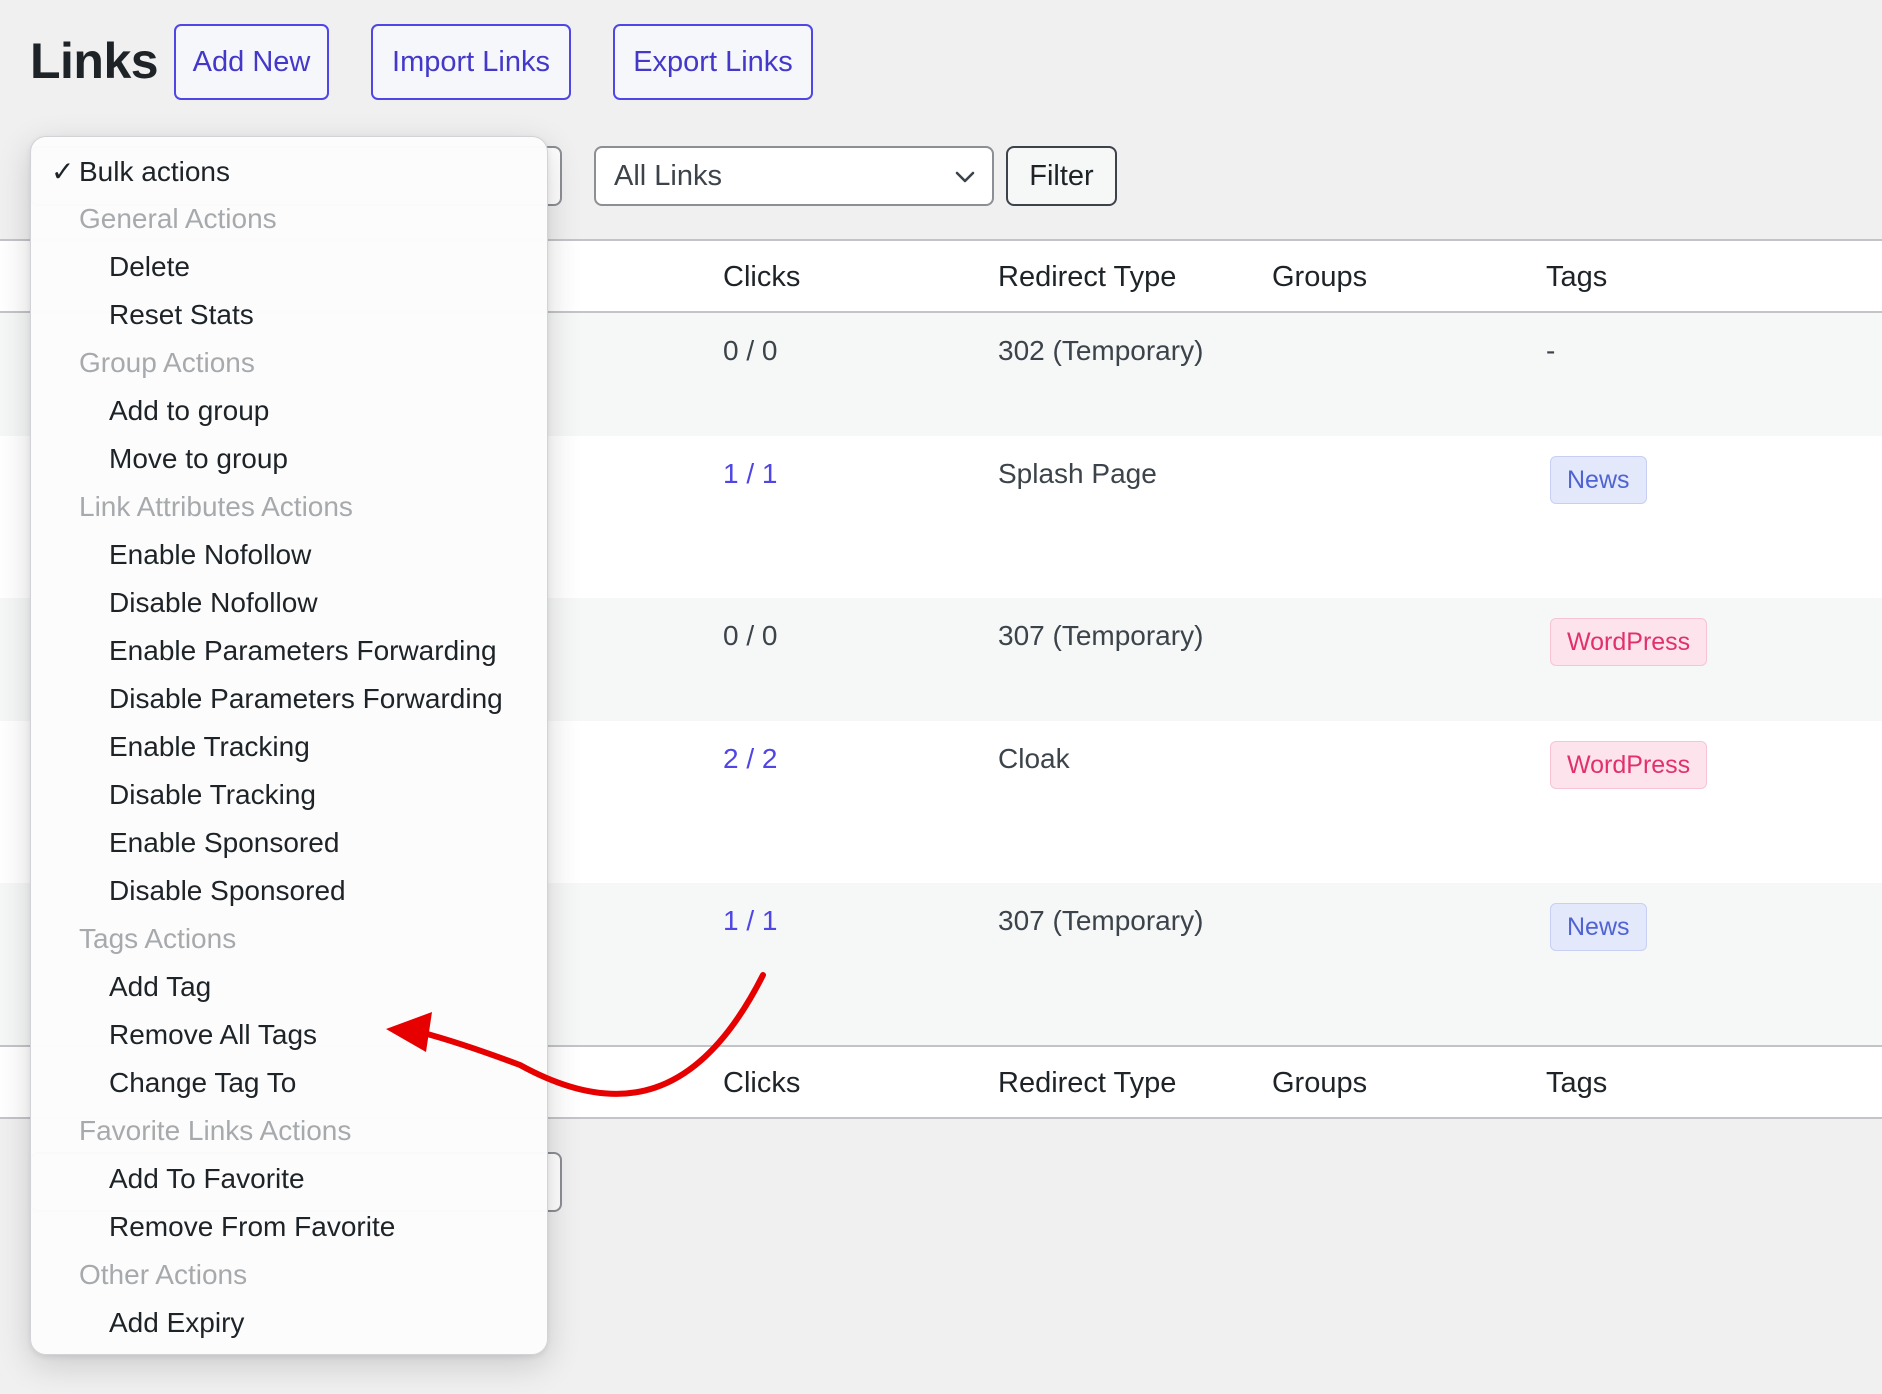 The image size is (1882, 1394). What do you see at coordinates (213, 1035) in the screenshot?
I see `option-remove-all-tags: Remove All Tags` at bounding box center [213, 1035].